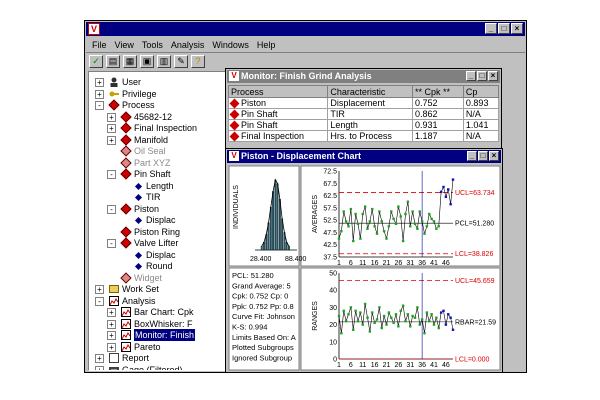 This screenshot has height=400, width=600. What do you see at coordinates (114, 105) in the screenshot?
I see `process-icon` at bounding box center [114, 105].